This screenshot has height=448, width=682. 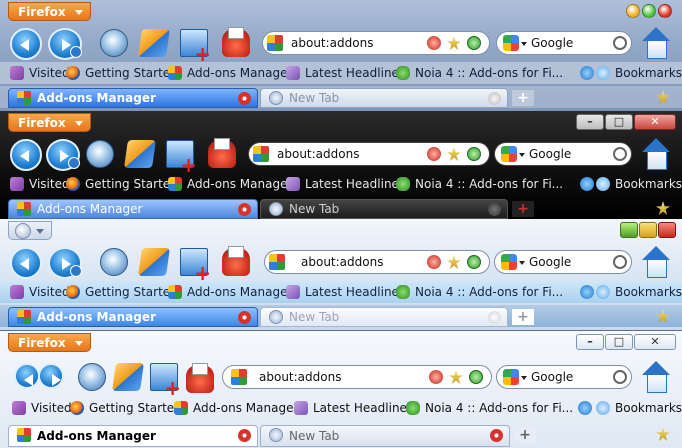 What do you see at coordinates (620, 154) in the screenshot?
I see `search-magnifier-icon` at bounding box center [620, 154].